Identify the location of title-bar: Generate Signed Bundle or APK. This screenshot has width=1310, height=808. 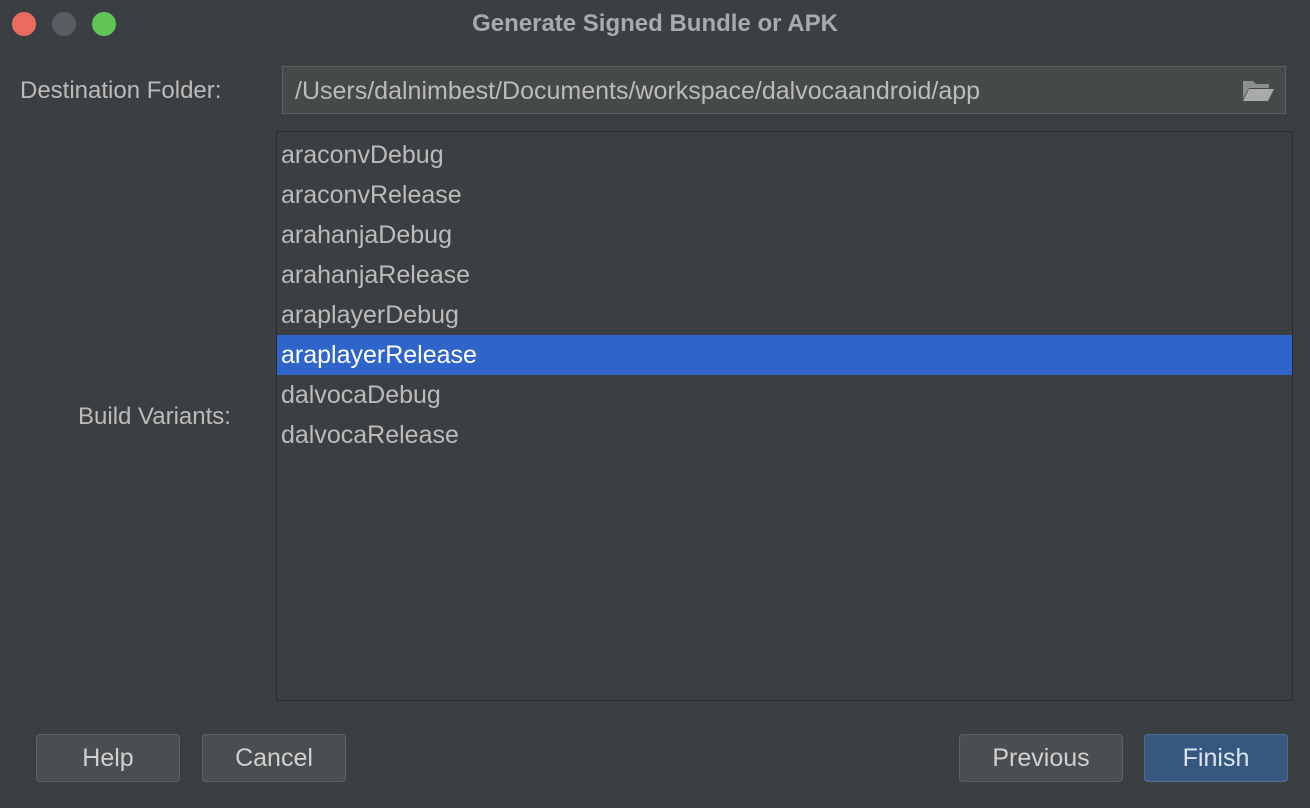
(655, 24).